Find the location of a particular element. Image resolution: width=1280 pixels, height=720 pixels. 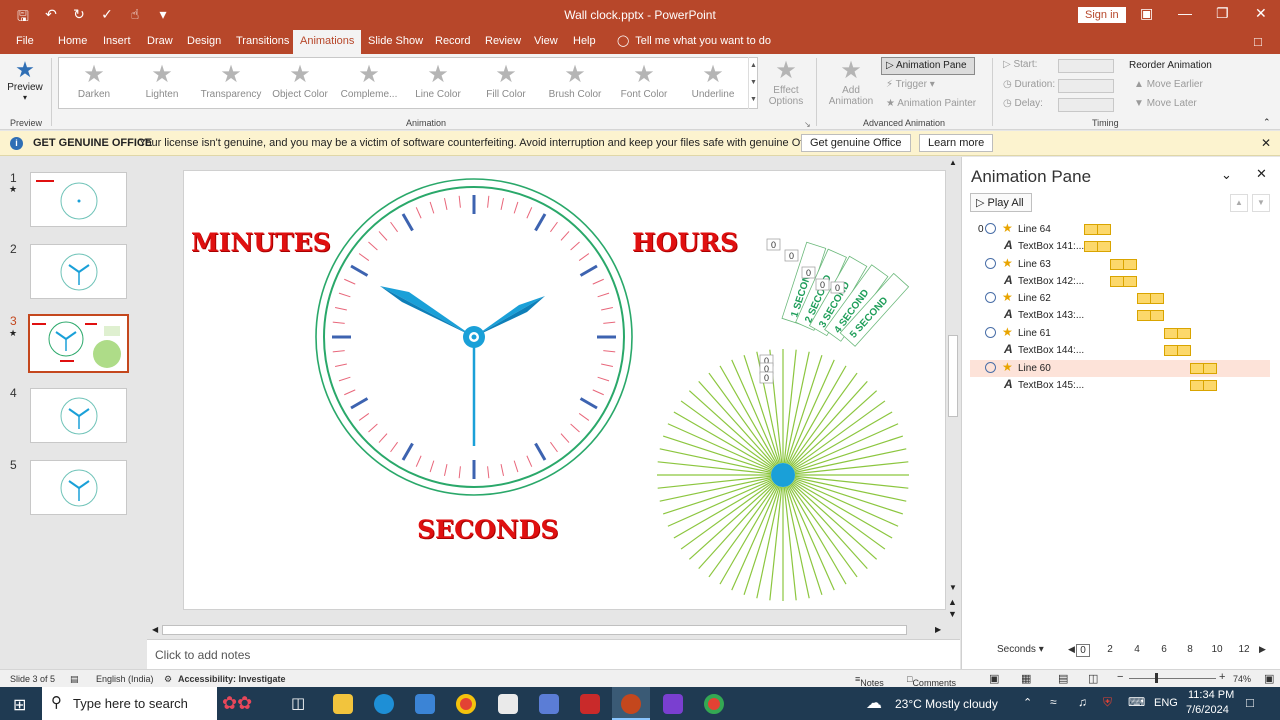

close-pane-icon: ✕ is located at coordinates (1261, 174).